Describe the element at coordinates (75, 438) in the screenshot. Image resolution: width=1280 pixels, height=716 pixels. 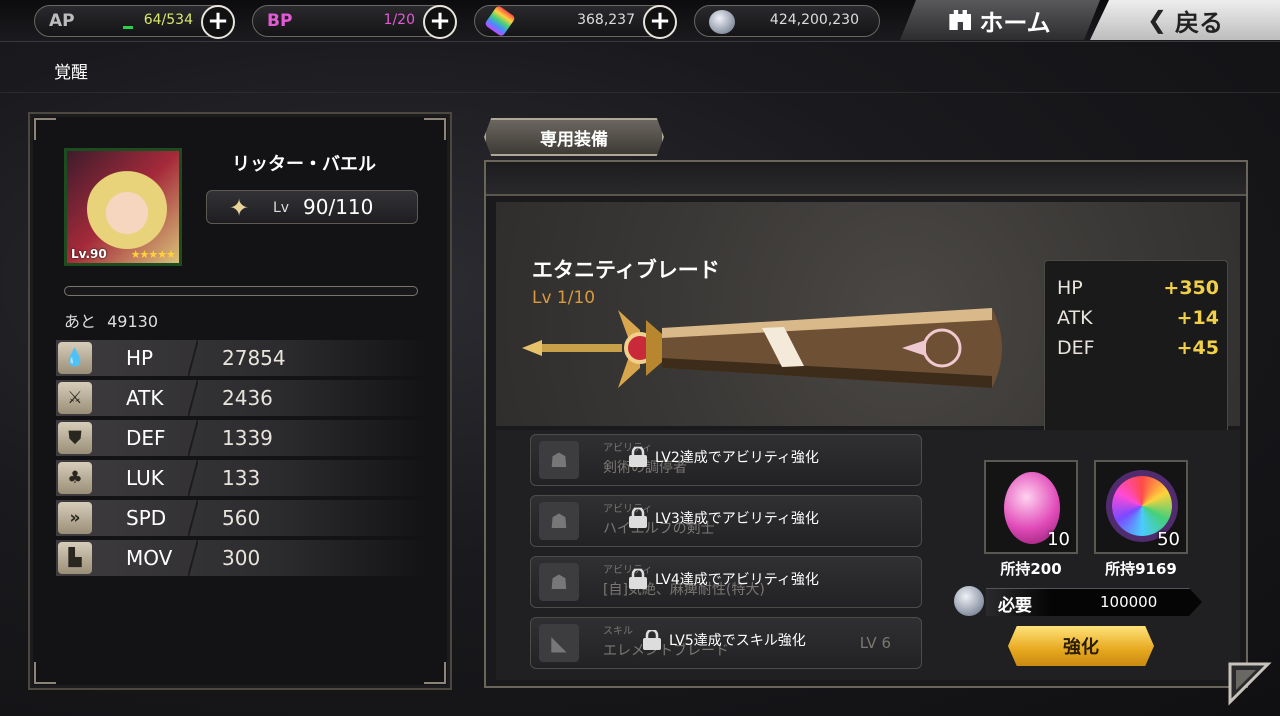
I see `shield-icon: ⛊` at that location.